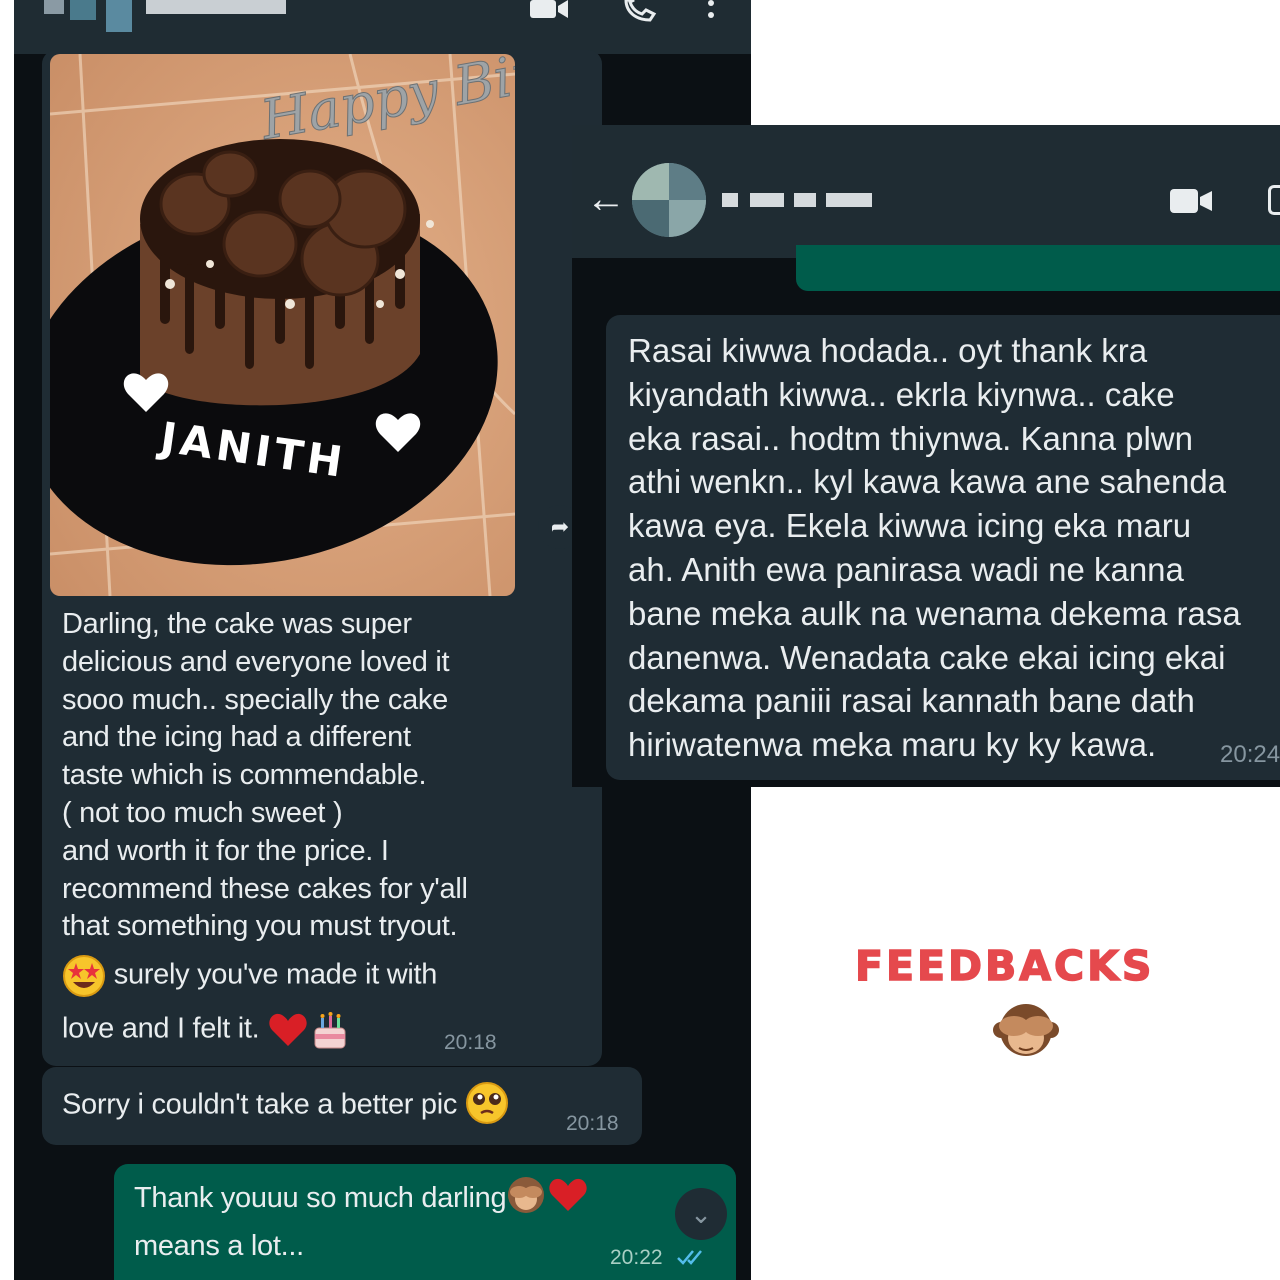  I want to click on caption-line: and worth it for the price. I, so click(225, 850).